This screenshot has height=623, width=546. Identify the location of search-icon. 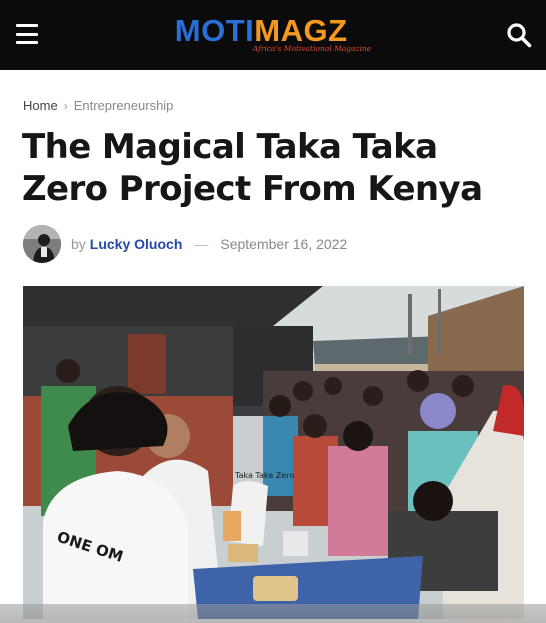
(519, 35).